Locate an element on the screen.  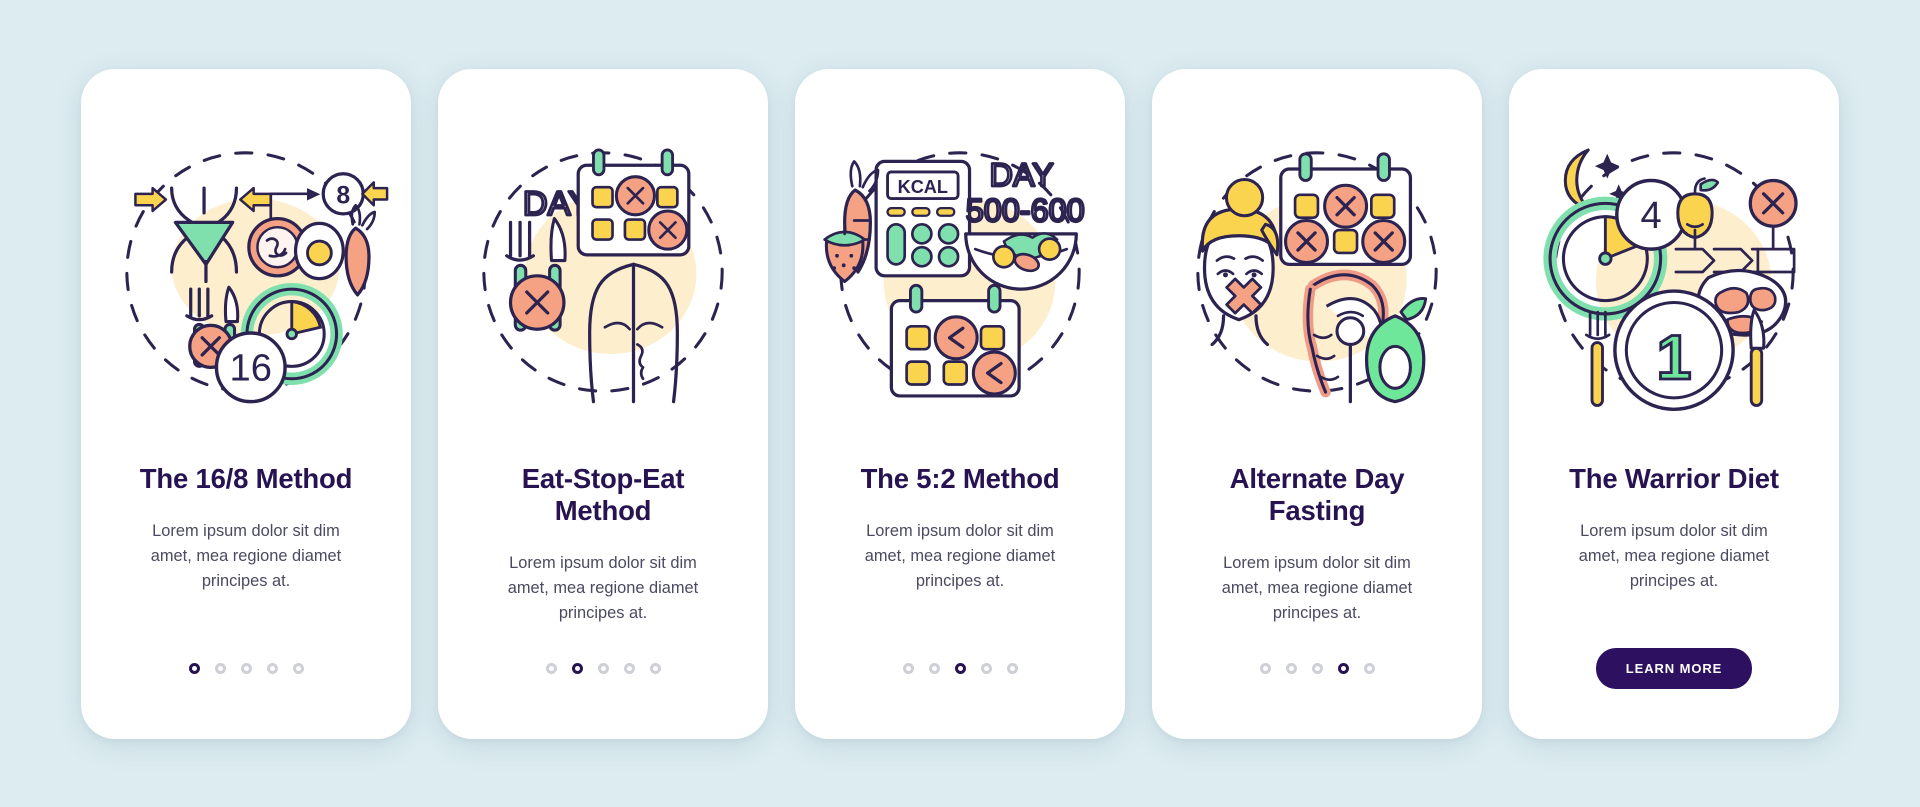
svg-text: DAY is located at coordinates (1022, 175).